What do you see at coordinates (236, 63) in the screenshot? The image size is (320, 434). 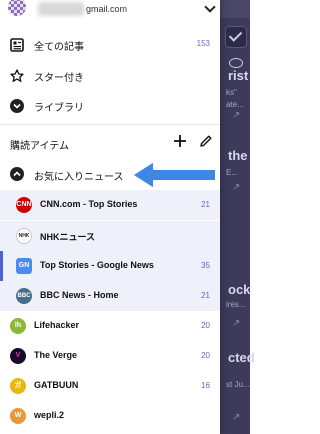 I see `eye-icon` at bounding box center [236, 63].